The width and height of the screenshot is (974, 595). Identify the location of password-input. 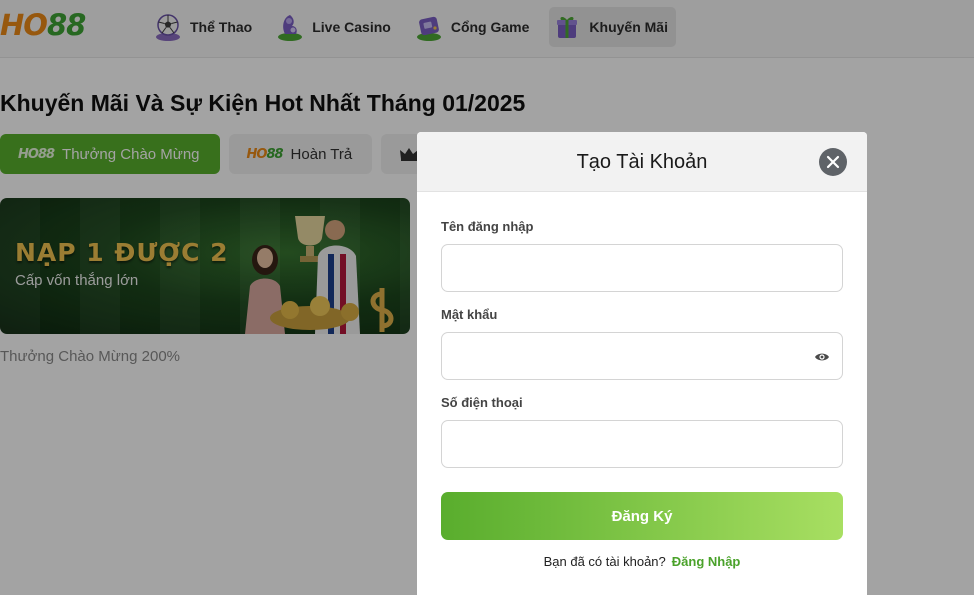
(642, 356).